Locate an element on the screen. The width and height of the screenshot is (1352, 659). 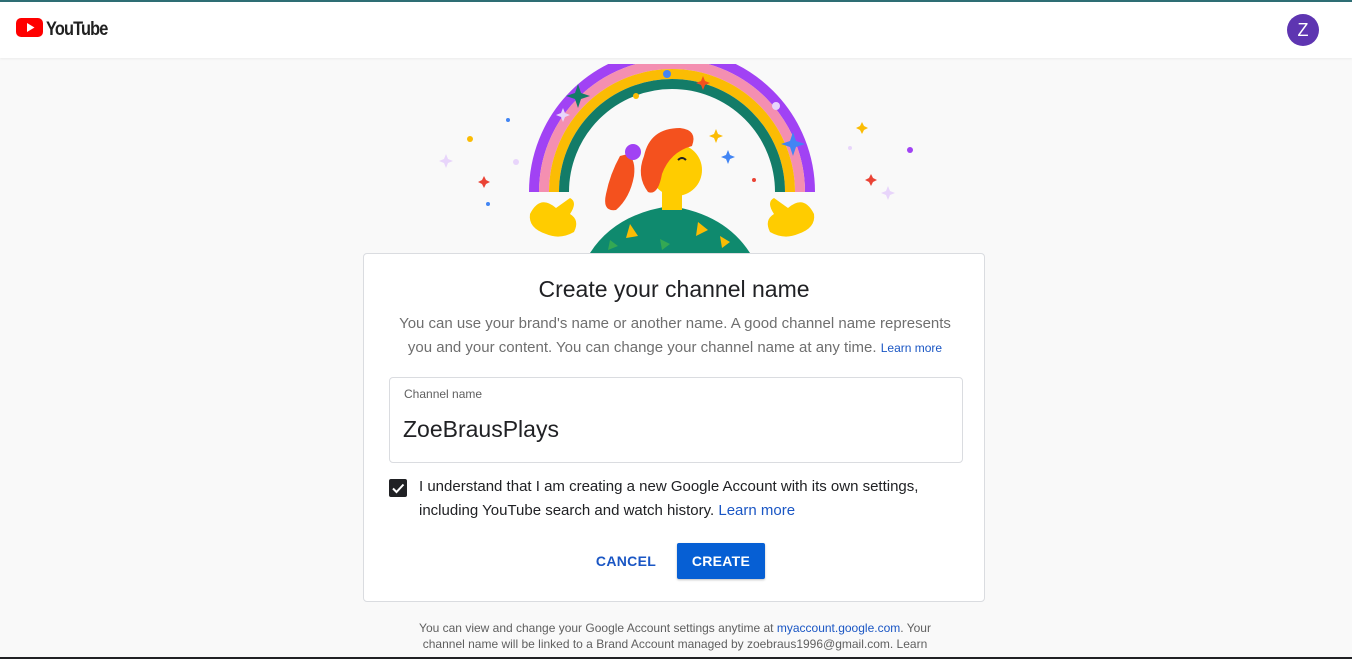
card-title: Create your channel name is located at coordinates (674, 289).